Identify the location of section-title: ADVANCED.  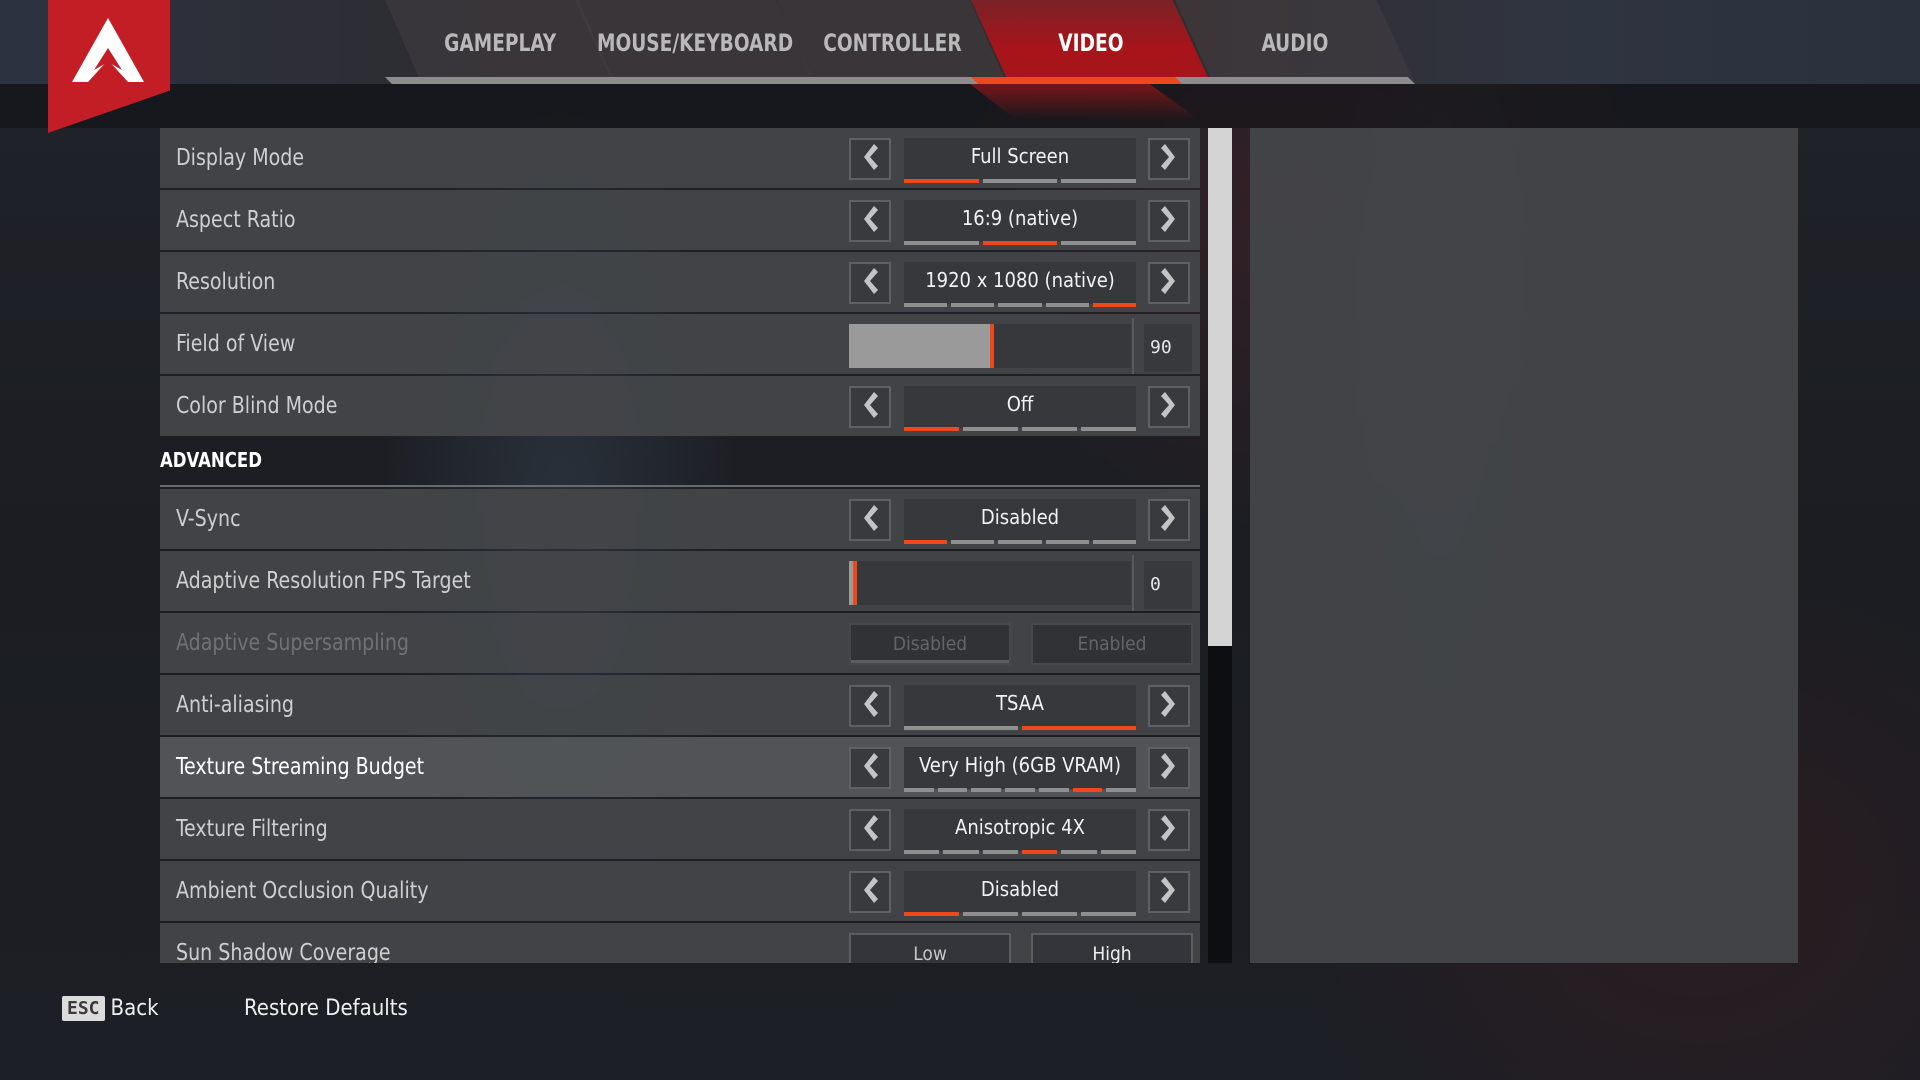
(211, 460).